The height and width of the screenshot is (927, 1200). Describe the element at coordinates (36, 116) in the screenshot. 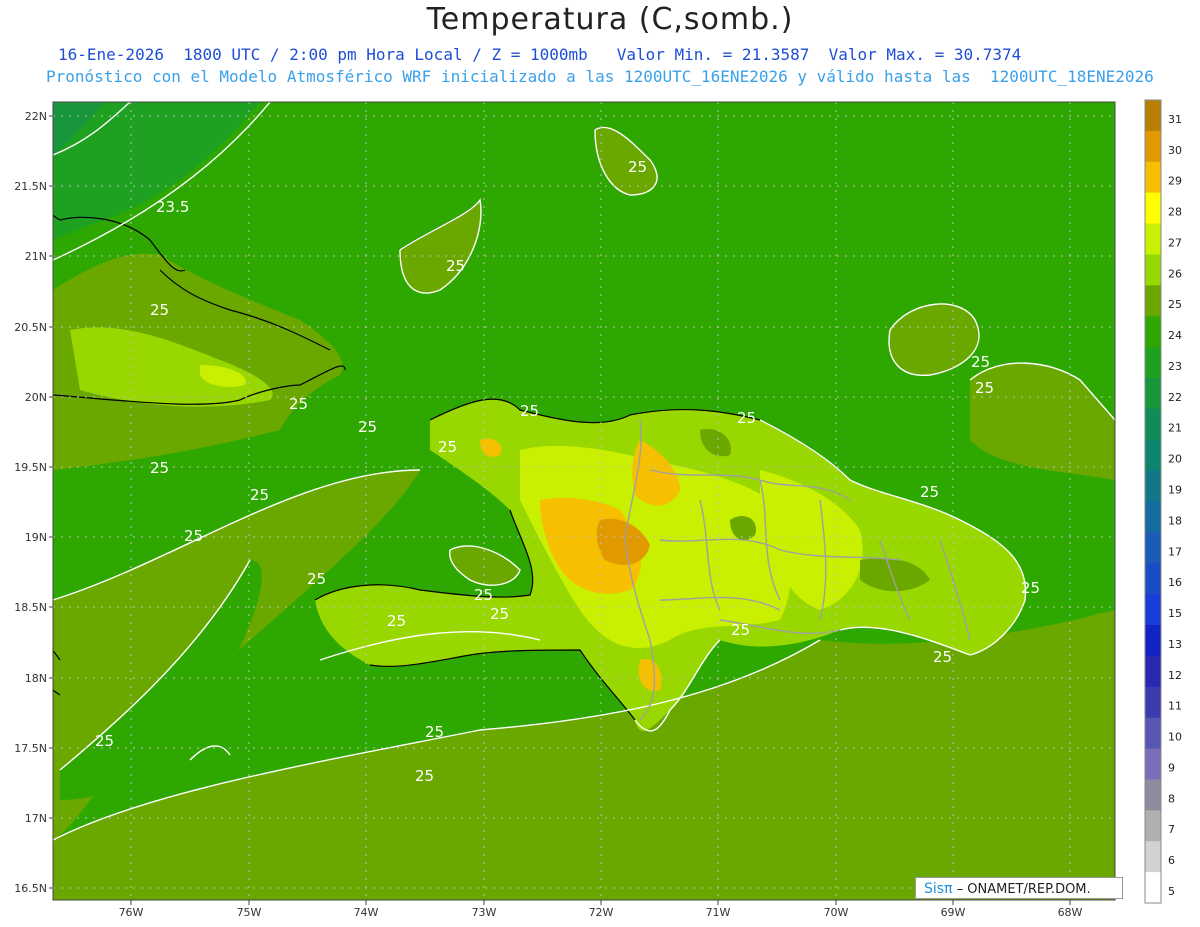

I see `lat-label: 22N` at that location.